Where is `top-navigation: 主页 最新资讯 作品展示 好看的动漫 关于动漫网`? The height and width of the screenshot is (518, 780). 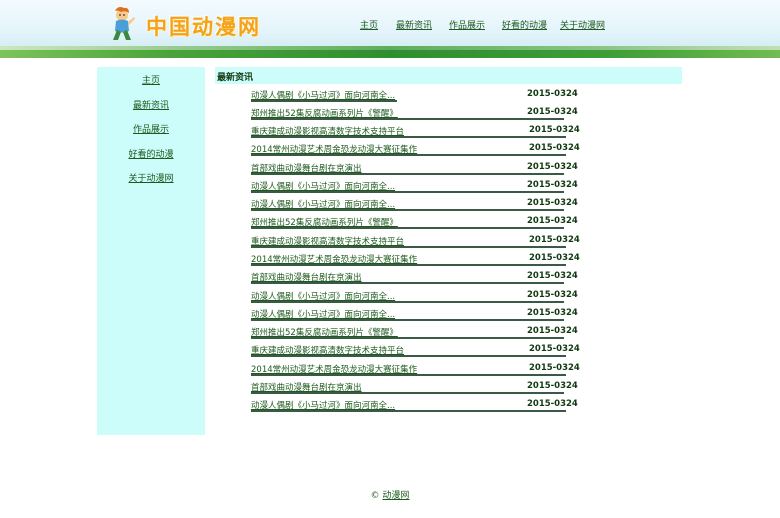
top-navigation: 主页 最新资讯 作品展示 好看的动漫 关于动漫网 is located at coordinates (390, 25).